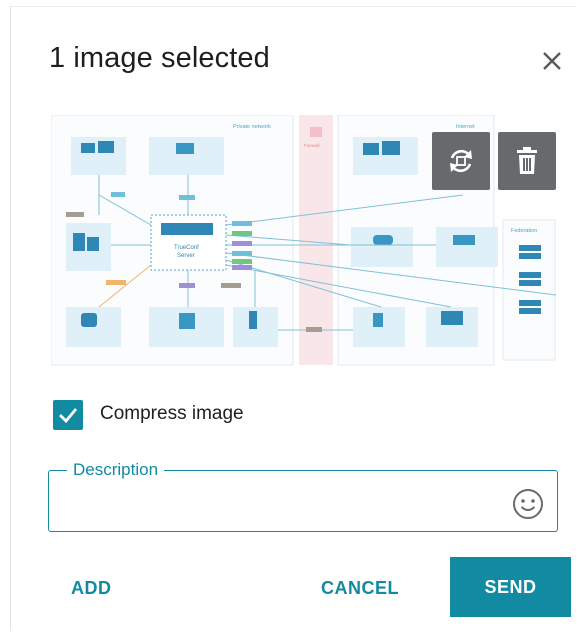 This screenshot has width=580, height=635. What do you see at coordinates (186, 256) in the screenshot?
I see `diagram-server-label-2: Server` at bounding box center [186, 256].